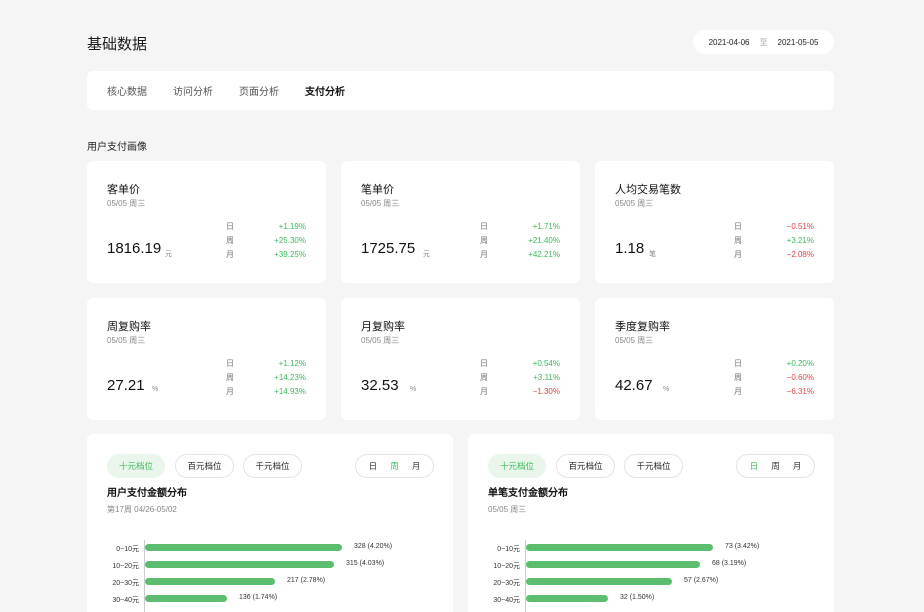 Image resolution: width=924 pixels, height=612 pixels. I want to click on change-row: 月 +42.21%, so click(520, 255).